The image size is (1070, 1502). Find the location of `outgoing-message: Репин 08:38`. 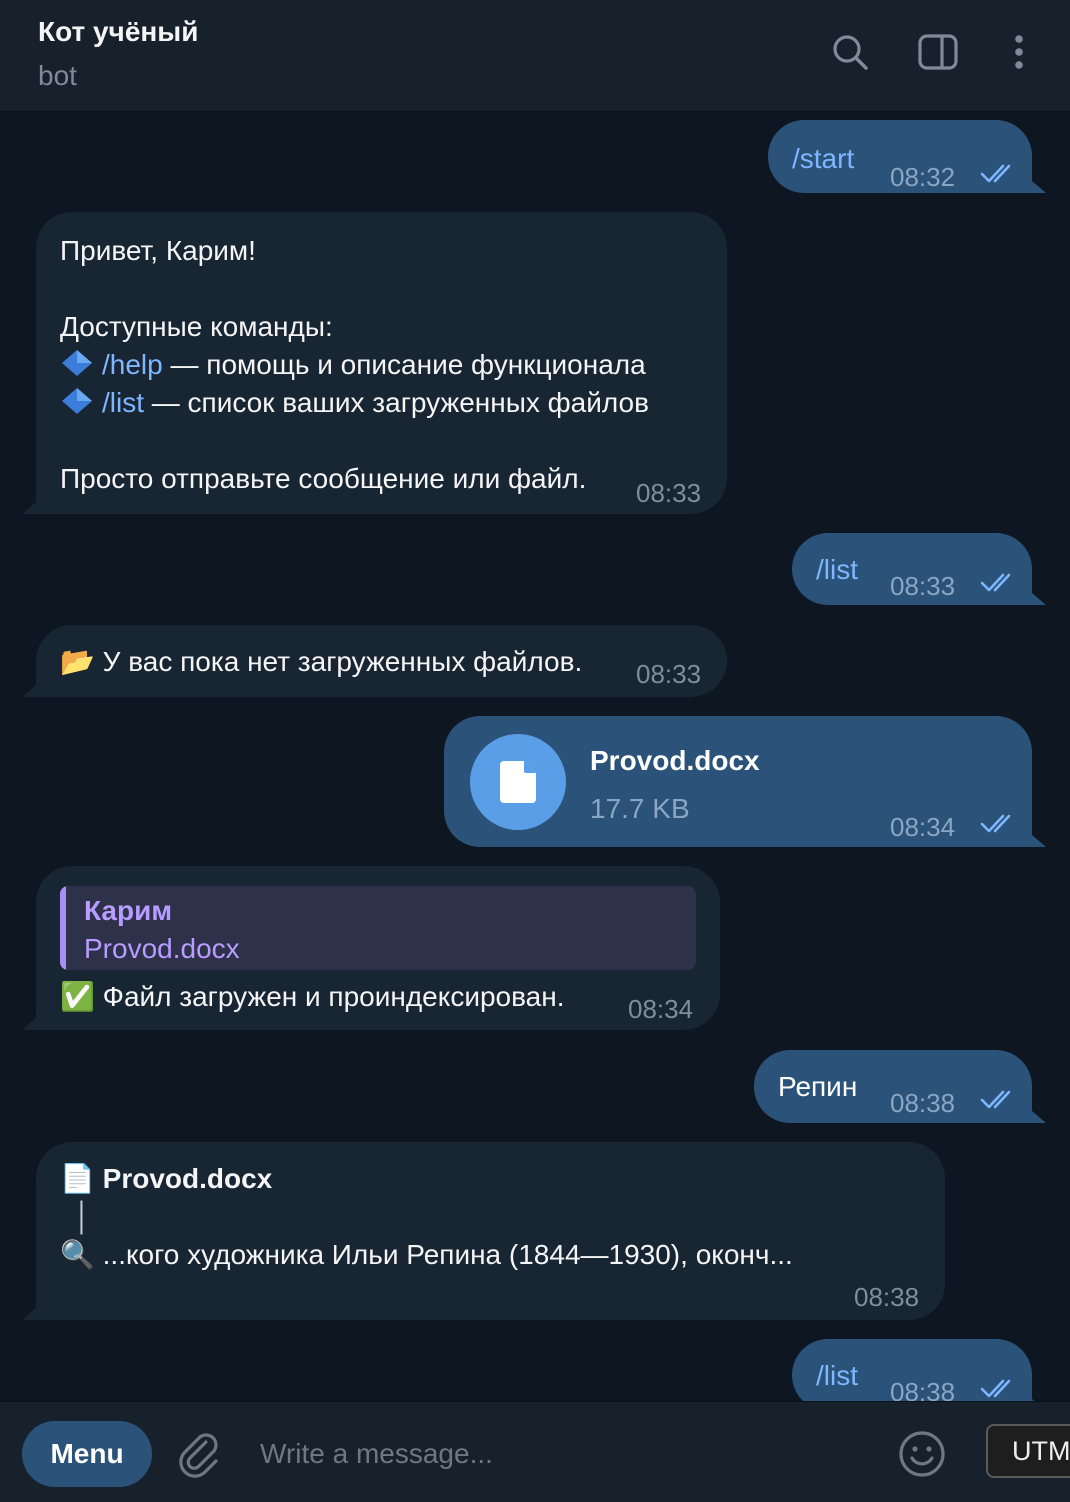

outgoing-message: Репин 08:38 is located at coordinates (893, 1086).